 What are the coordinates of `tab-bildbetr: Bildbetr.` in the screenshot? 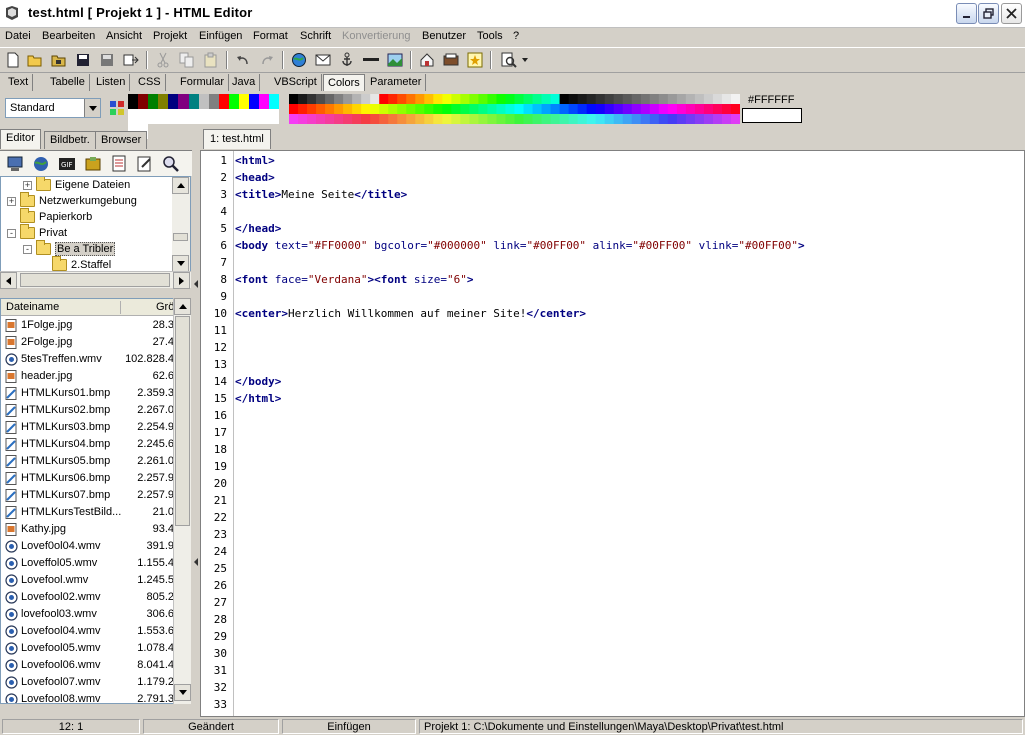 It's located at (70, 140).